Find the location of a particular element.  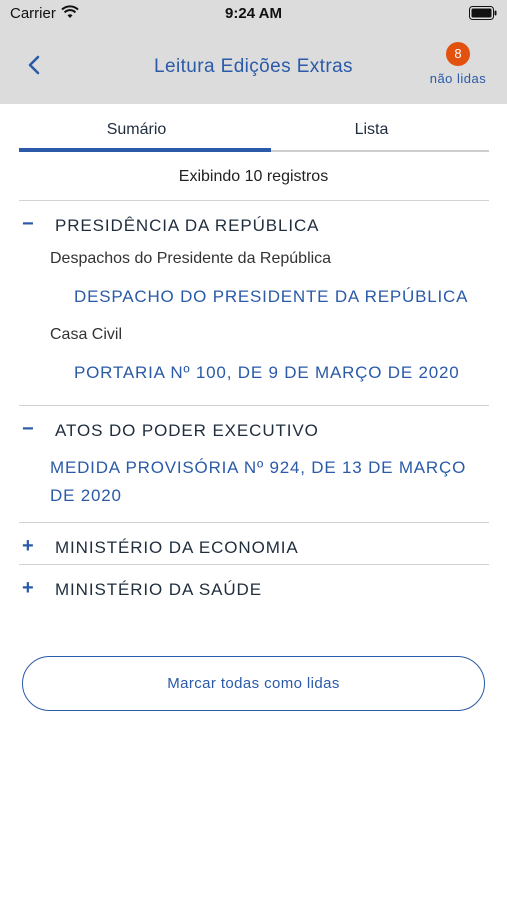

unread-button: 8 não lidas is located at coordinates (458, 67).